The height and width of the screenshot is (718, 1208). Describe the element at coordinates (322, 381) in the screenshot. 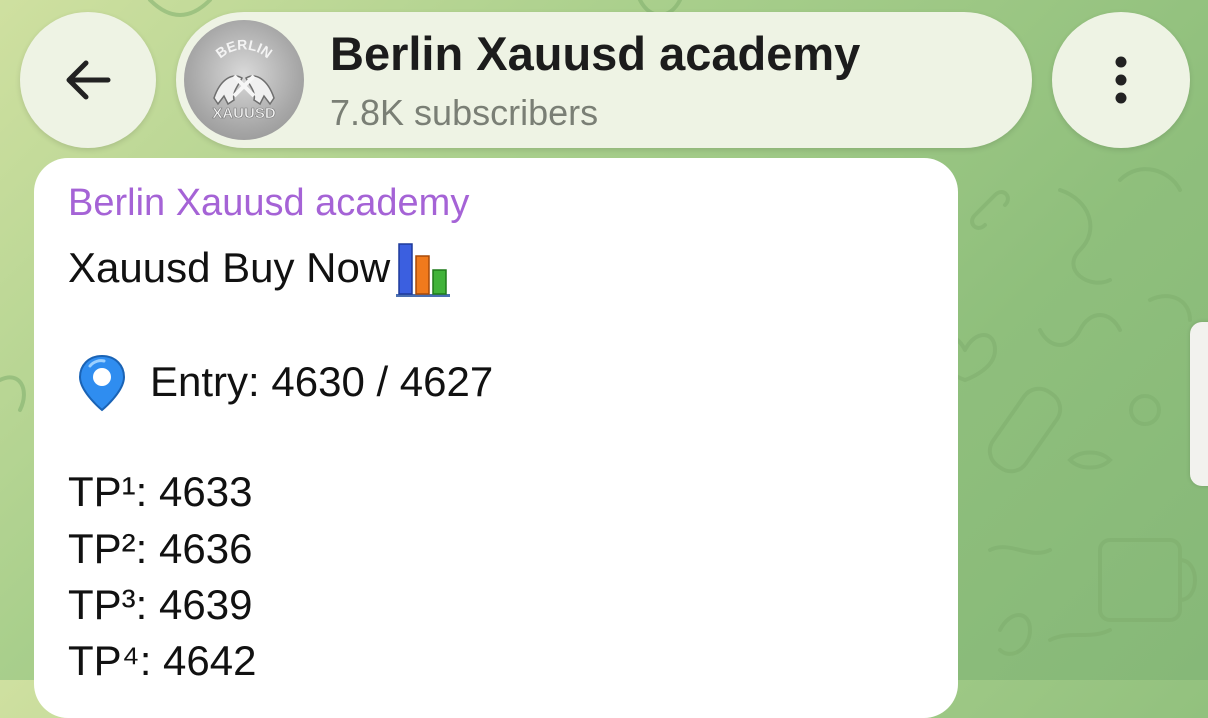

I see `entry-price: Entry: 4630 / 4627` at that location.